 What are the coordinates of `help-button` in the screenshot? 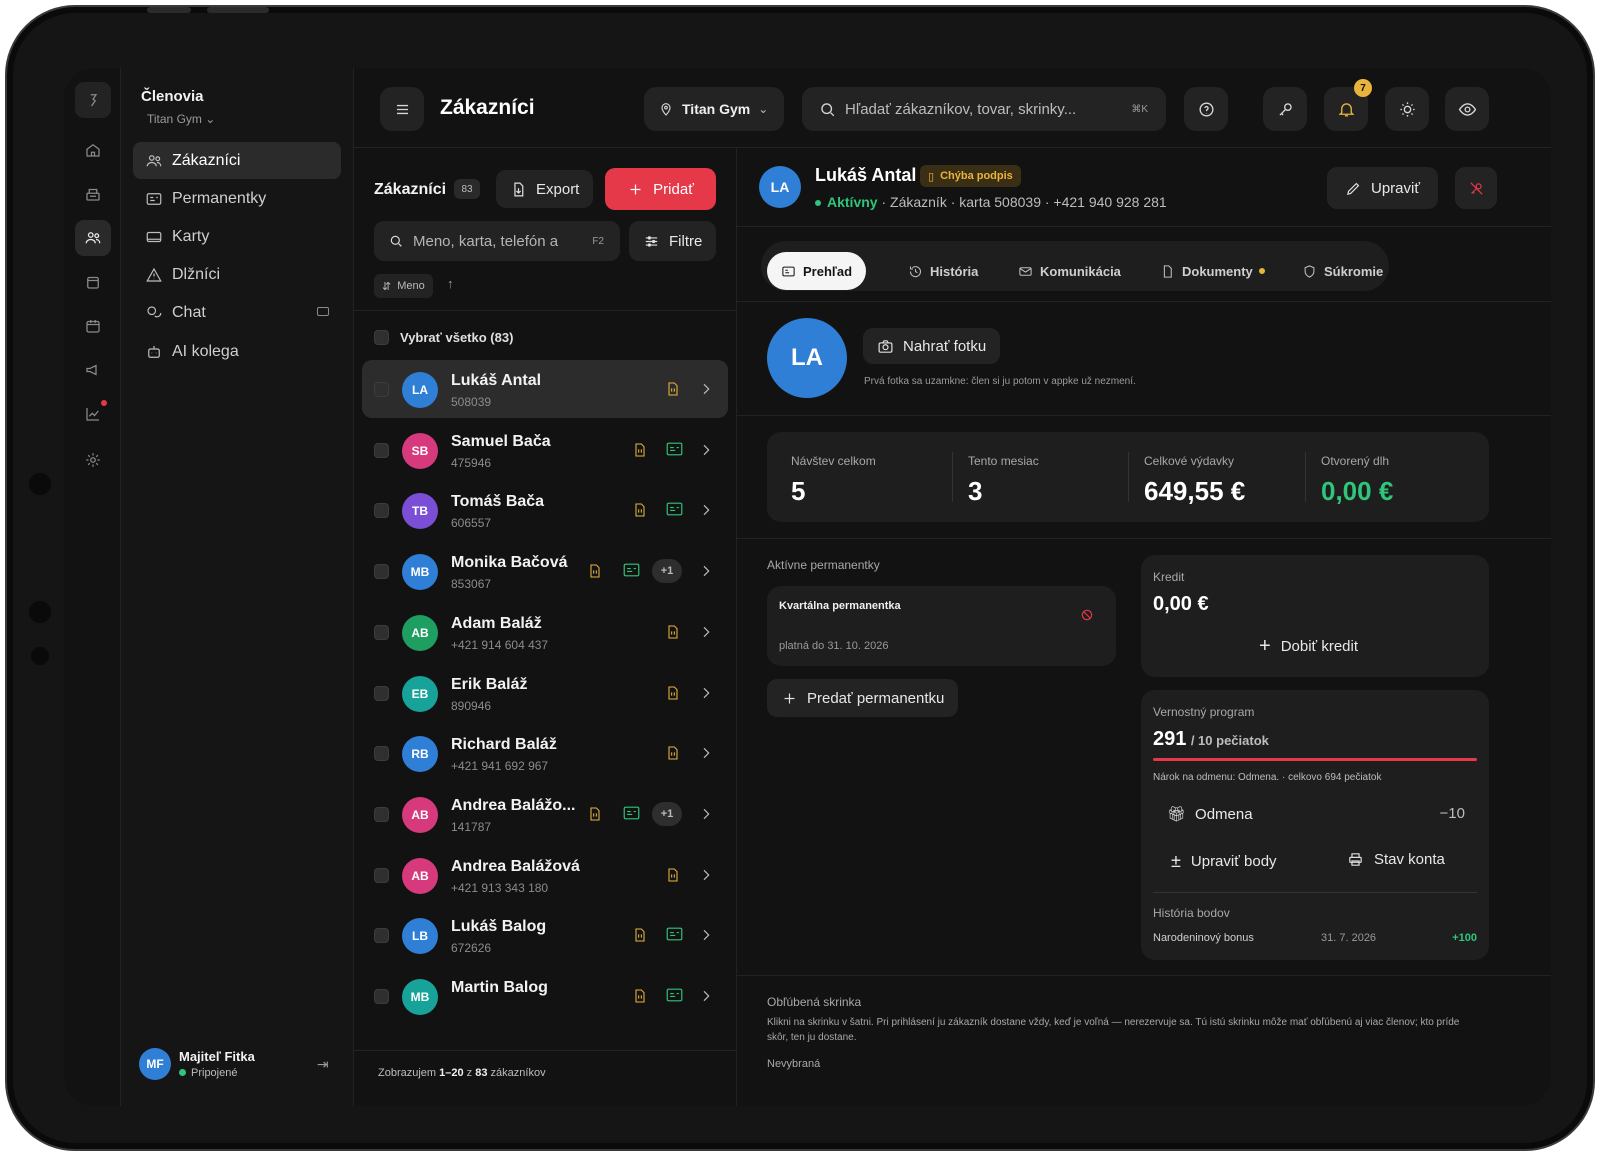 It's located at (1206, 109).